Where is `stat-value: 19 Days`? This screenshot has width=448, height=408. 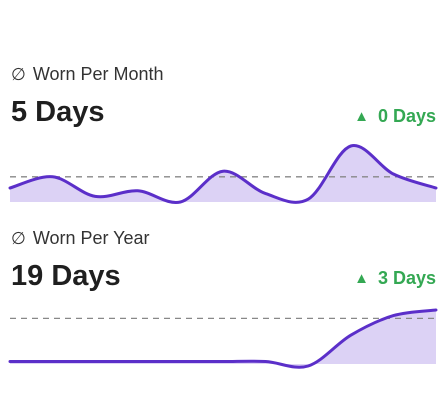 stat-value: 19 Days is located at coordinates (66, 276).